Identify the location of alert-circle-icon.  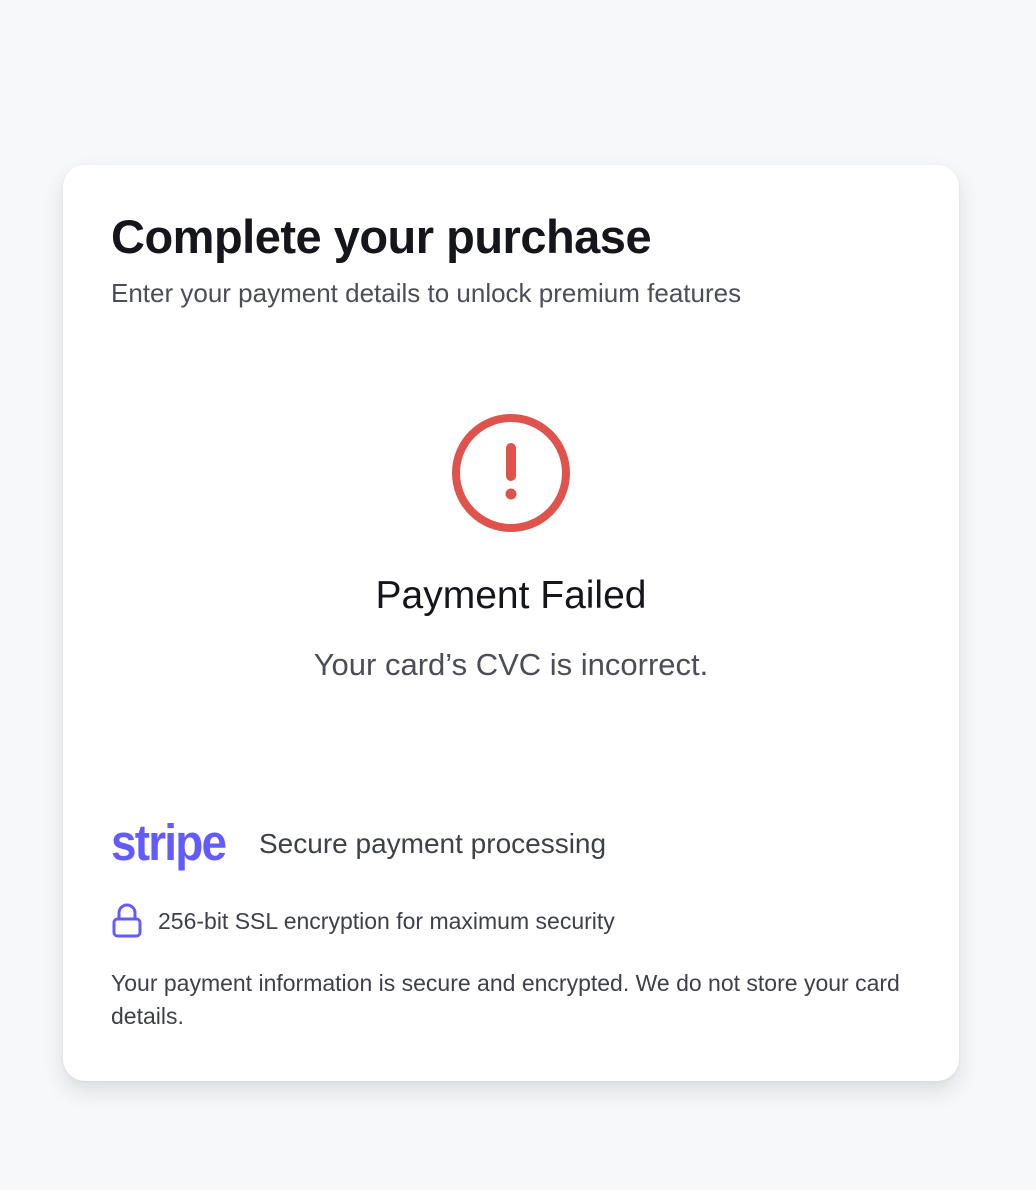
(511, 473).